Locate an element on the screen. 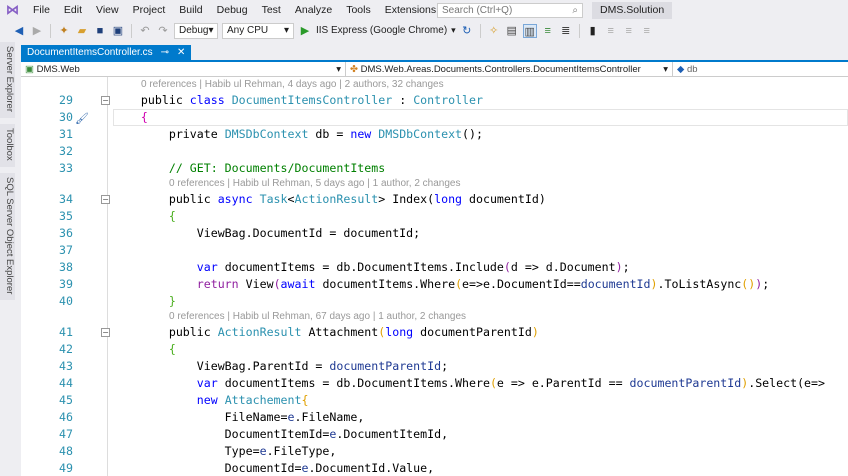 The width and height of the screenshot is (848, 476). project-dropdown: ▣ DMS.Web ▾ is located at coordinates (183, 69).